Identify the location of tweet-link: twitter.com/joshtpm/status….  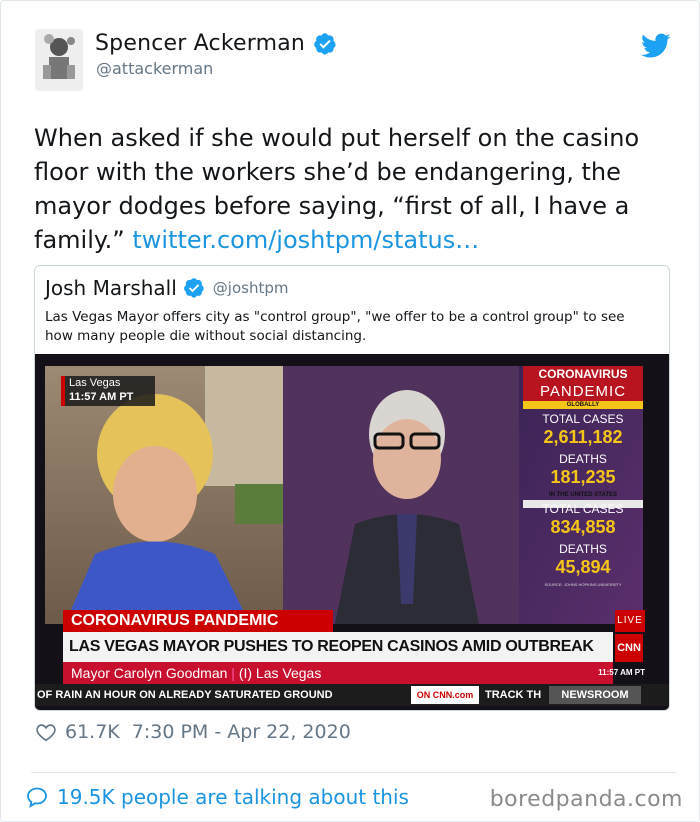
(305, 240).